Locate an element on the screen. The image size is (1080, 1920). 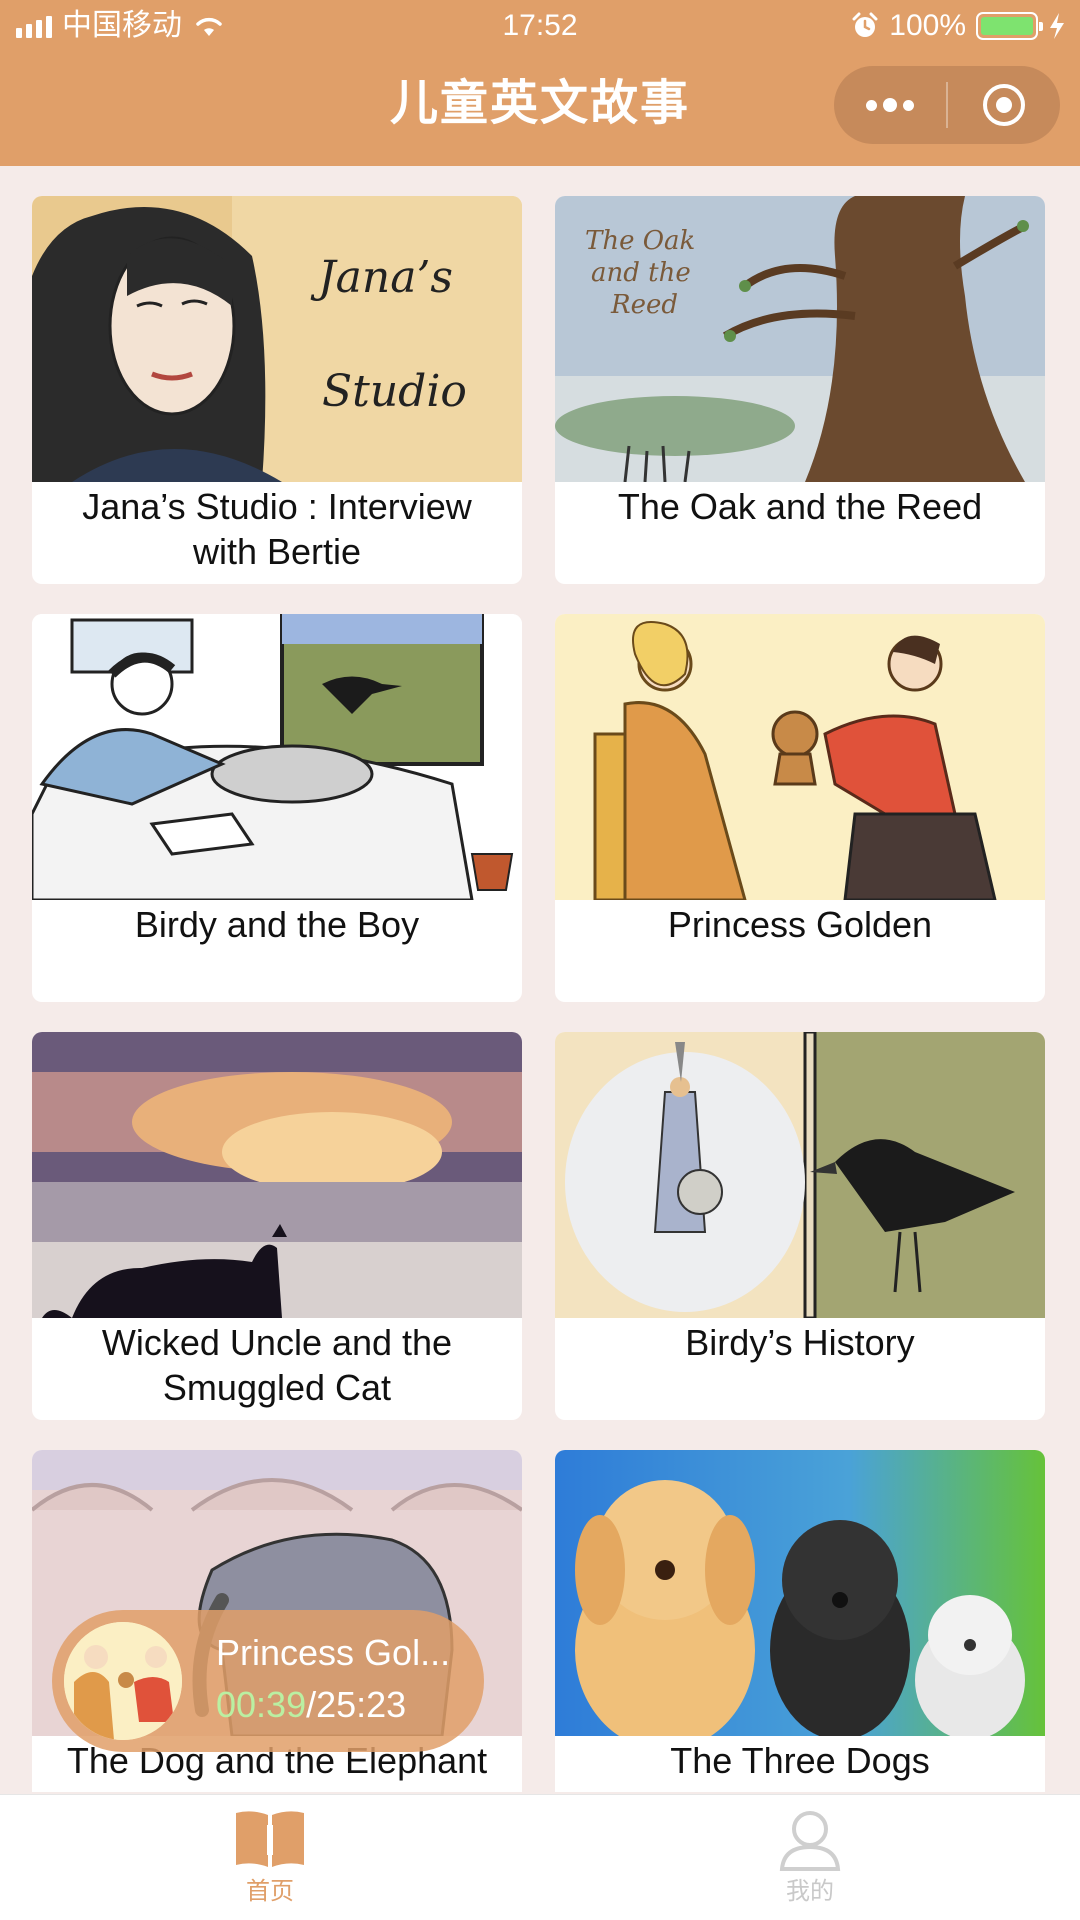
thumb-text-oak-1: The Oak is located at coordinates (640, 241).